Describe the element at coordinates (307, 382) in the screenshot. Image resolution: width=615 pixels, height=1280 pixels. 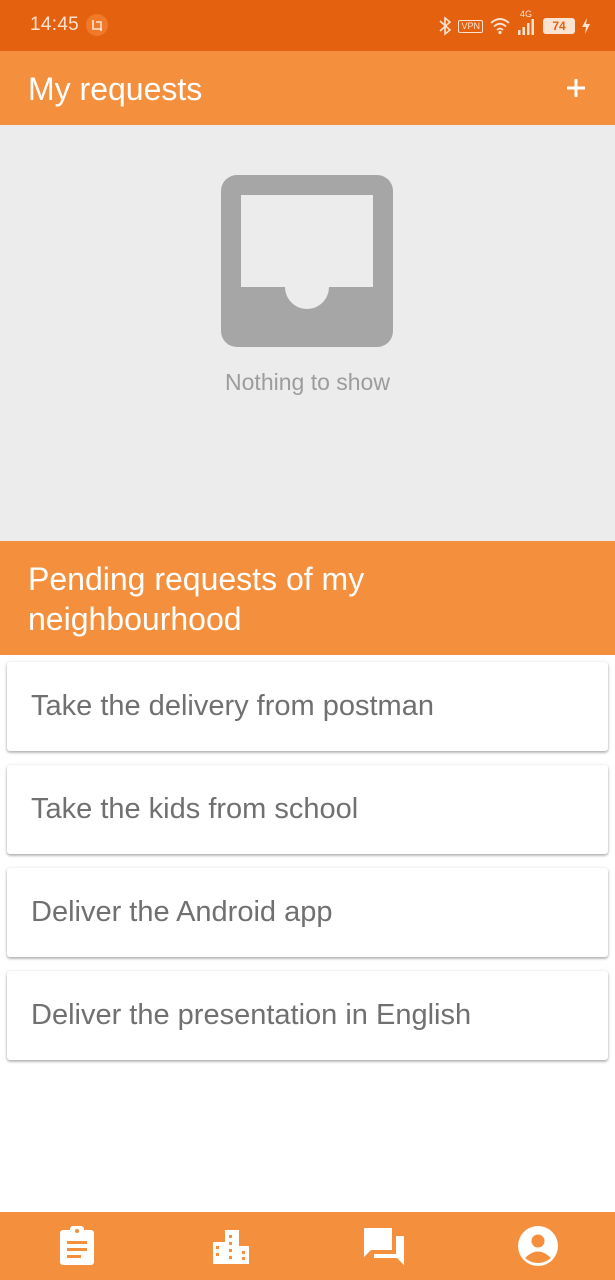
I see `empty-state-text: Nothing to show` at that location.